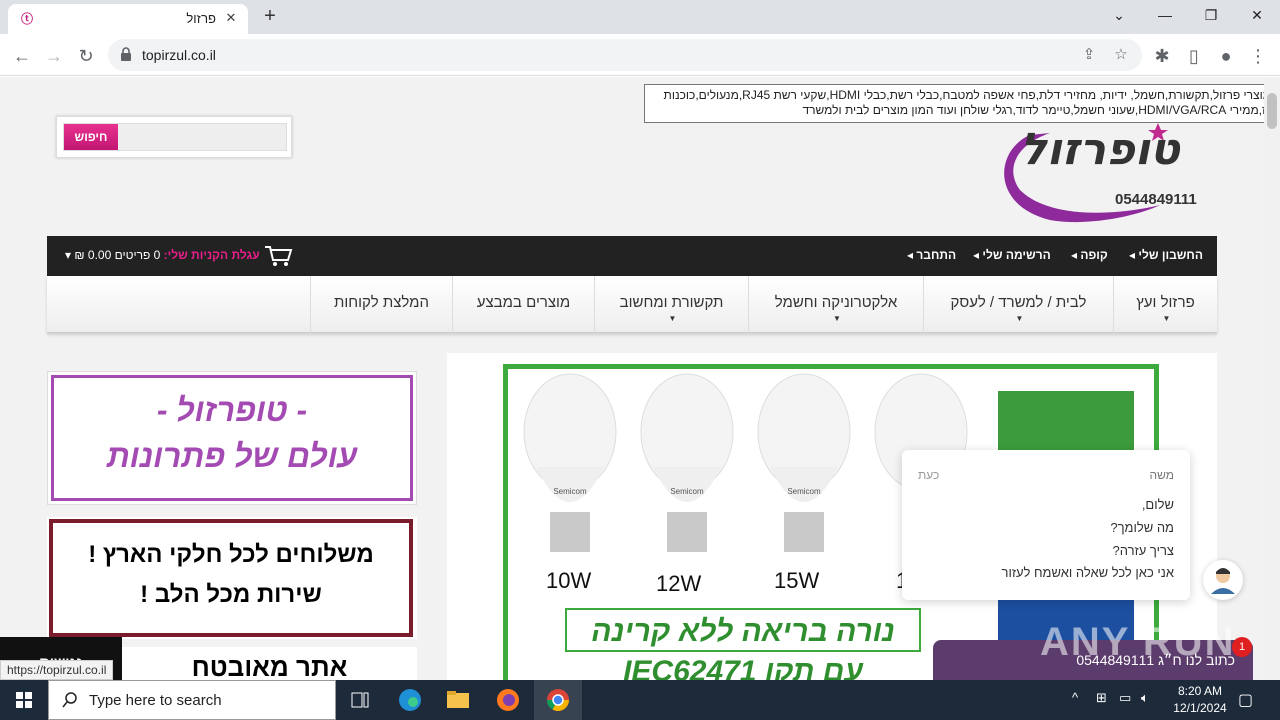 The width and height of the screenshot is (1280, 720). Describe the element at coordinates (69, 700) in the screenshot. I see `search-icon` at that location.